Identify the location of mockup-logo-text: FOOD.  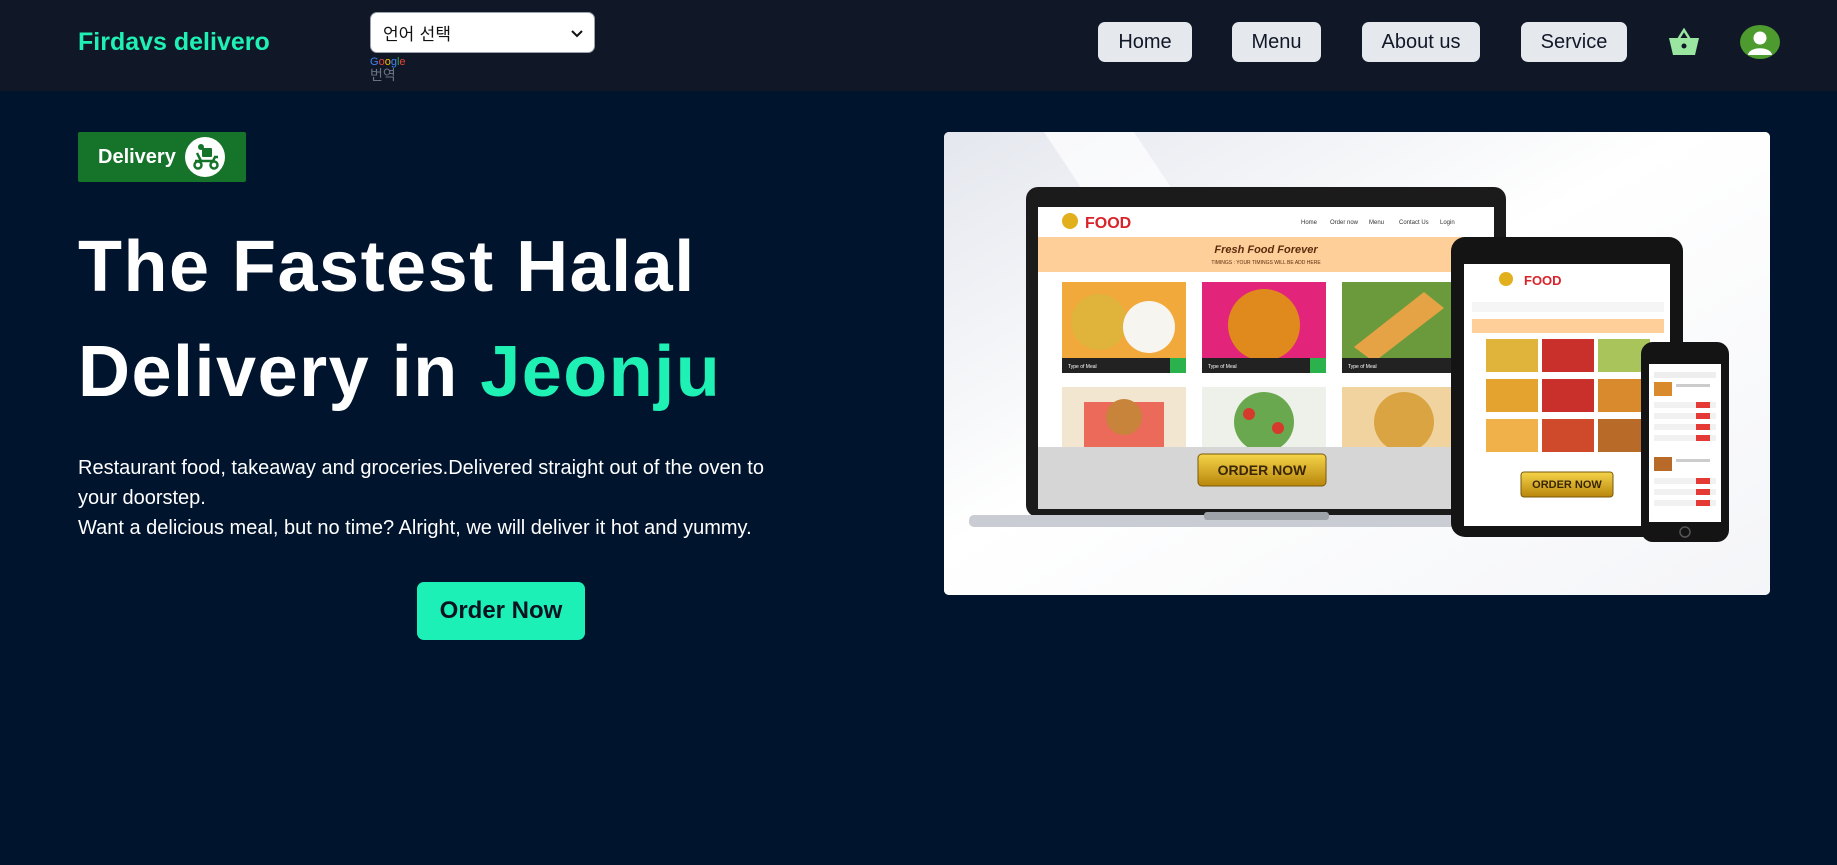
(1108, 223).